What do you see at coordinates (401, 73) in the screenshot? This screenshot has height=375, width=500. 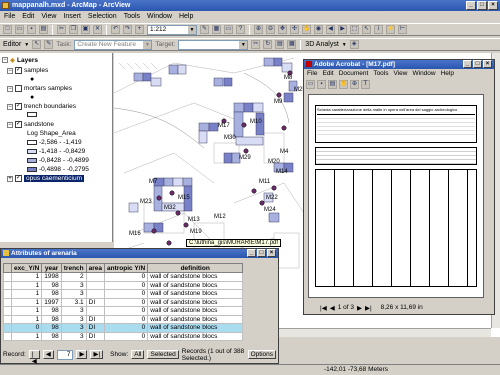 I see `pdf-menu-view: View` at bounding box center [401, 73].